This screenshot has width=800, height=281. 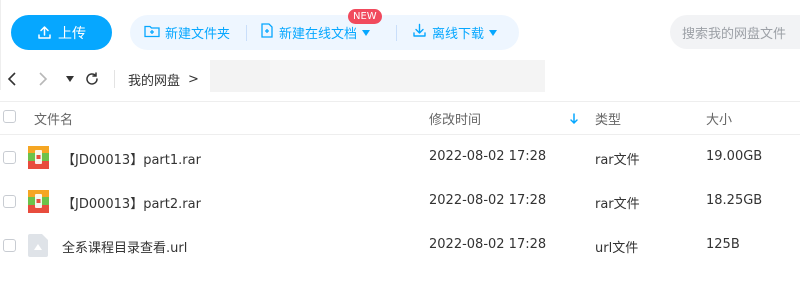 I want to click on new-online-doc-label: 新建在线文档, so click(x=318, y=34).